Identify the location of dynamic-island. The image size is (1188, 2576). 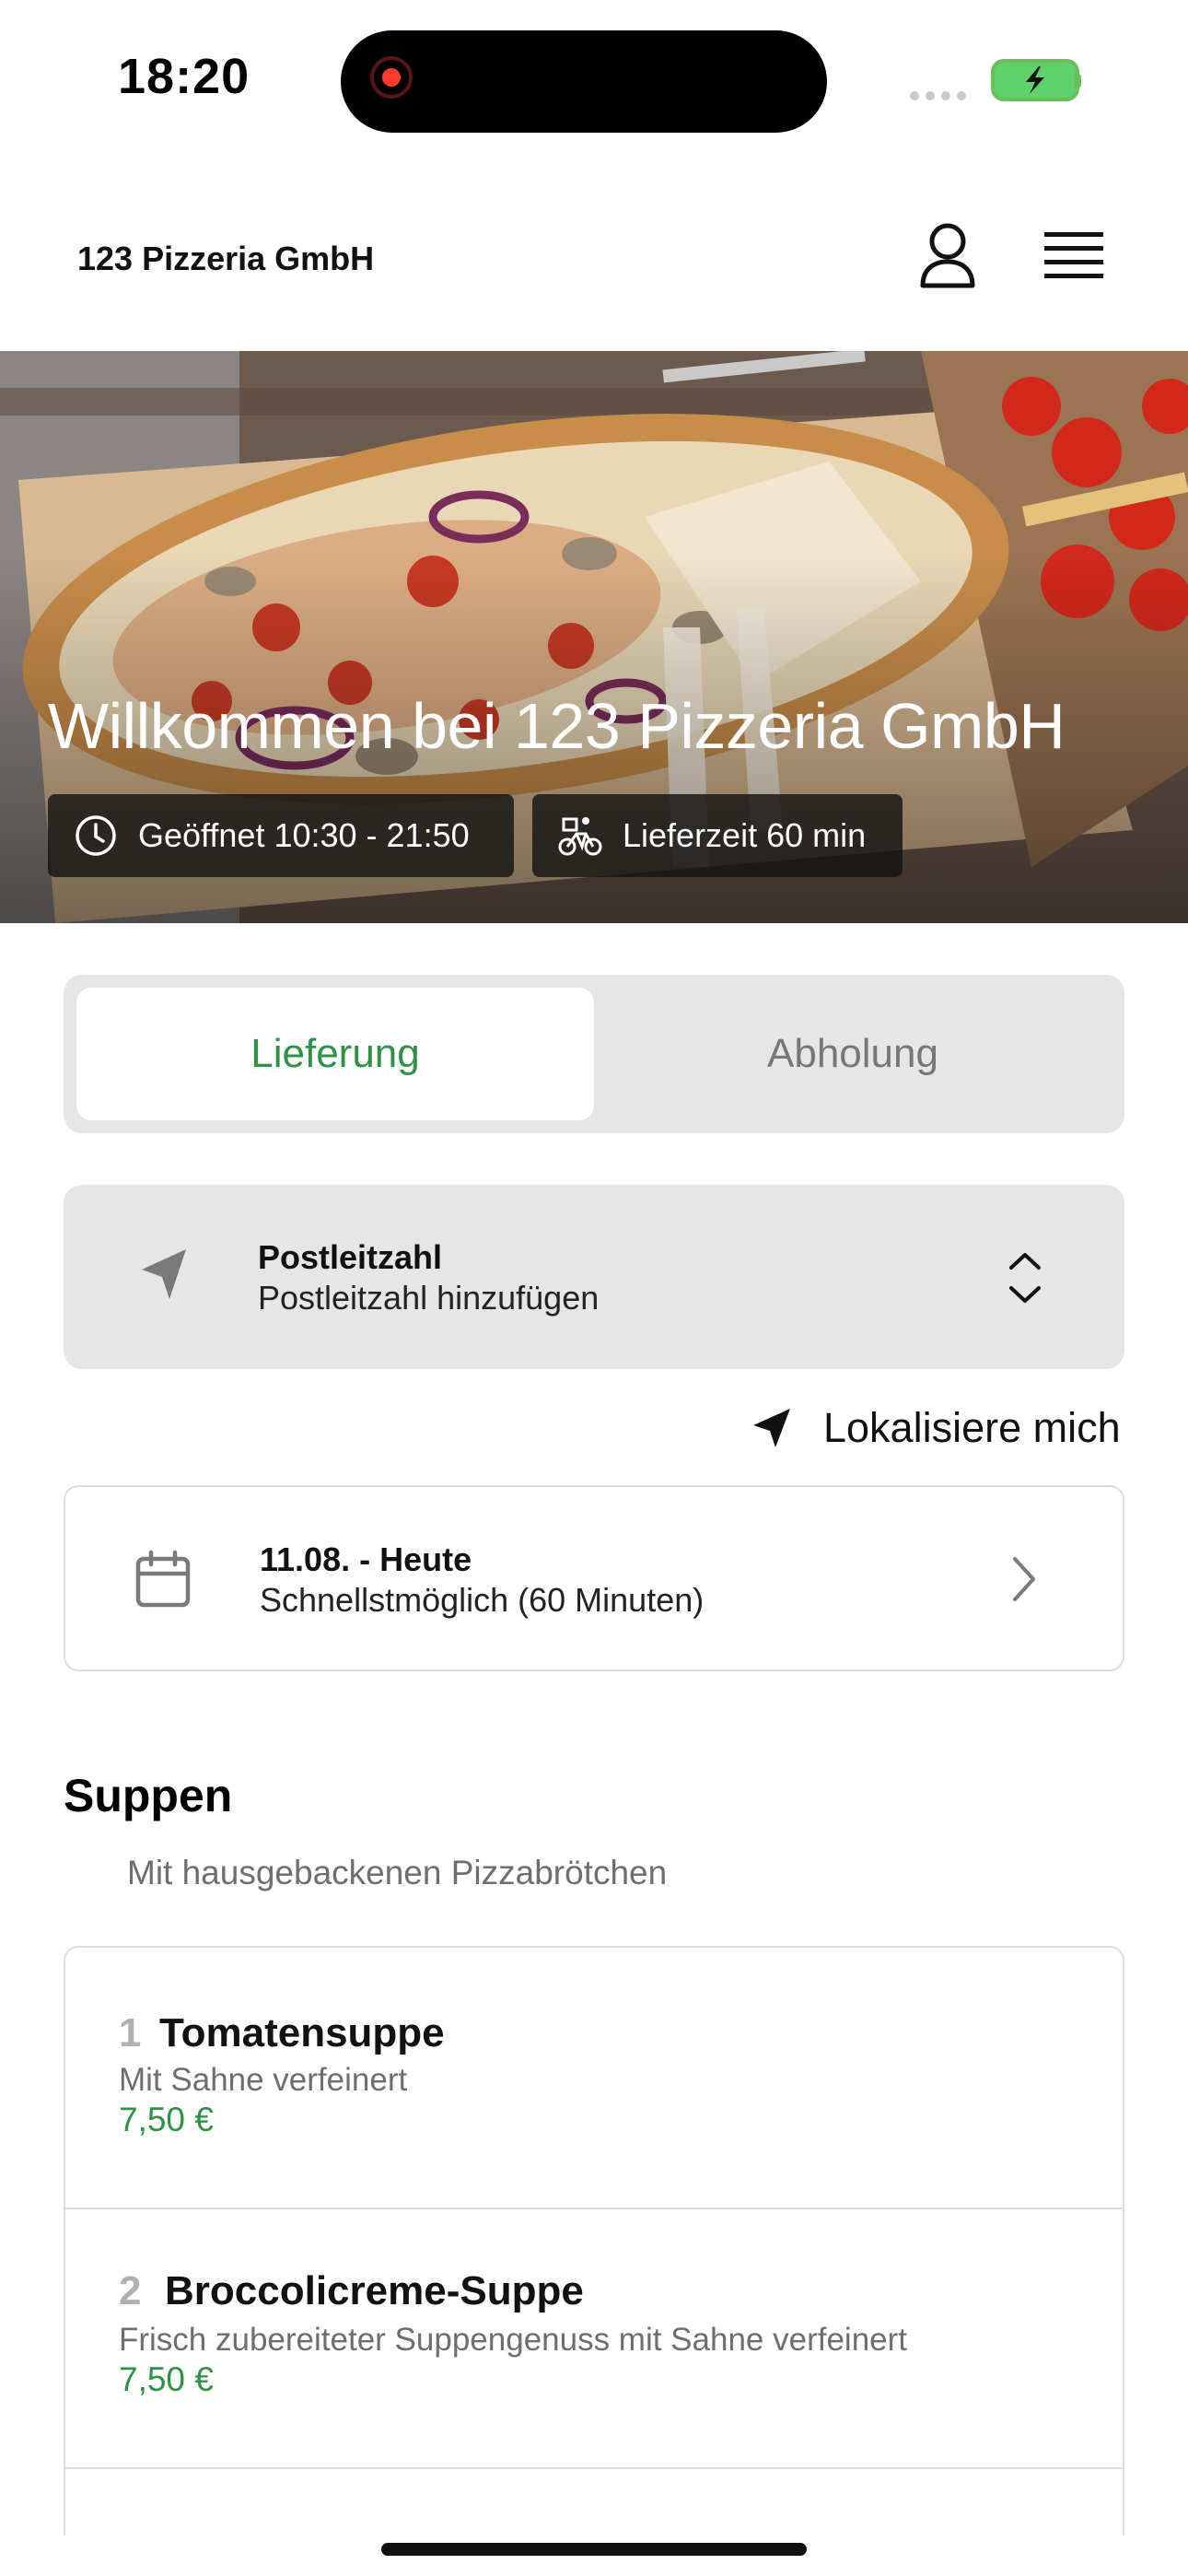
(584, 81).